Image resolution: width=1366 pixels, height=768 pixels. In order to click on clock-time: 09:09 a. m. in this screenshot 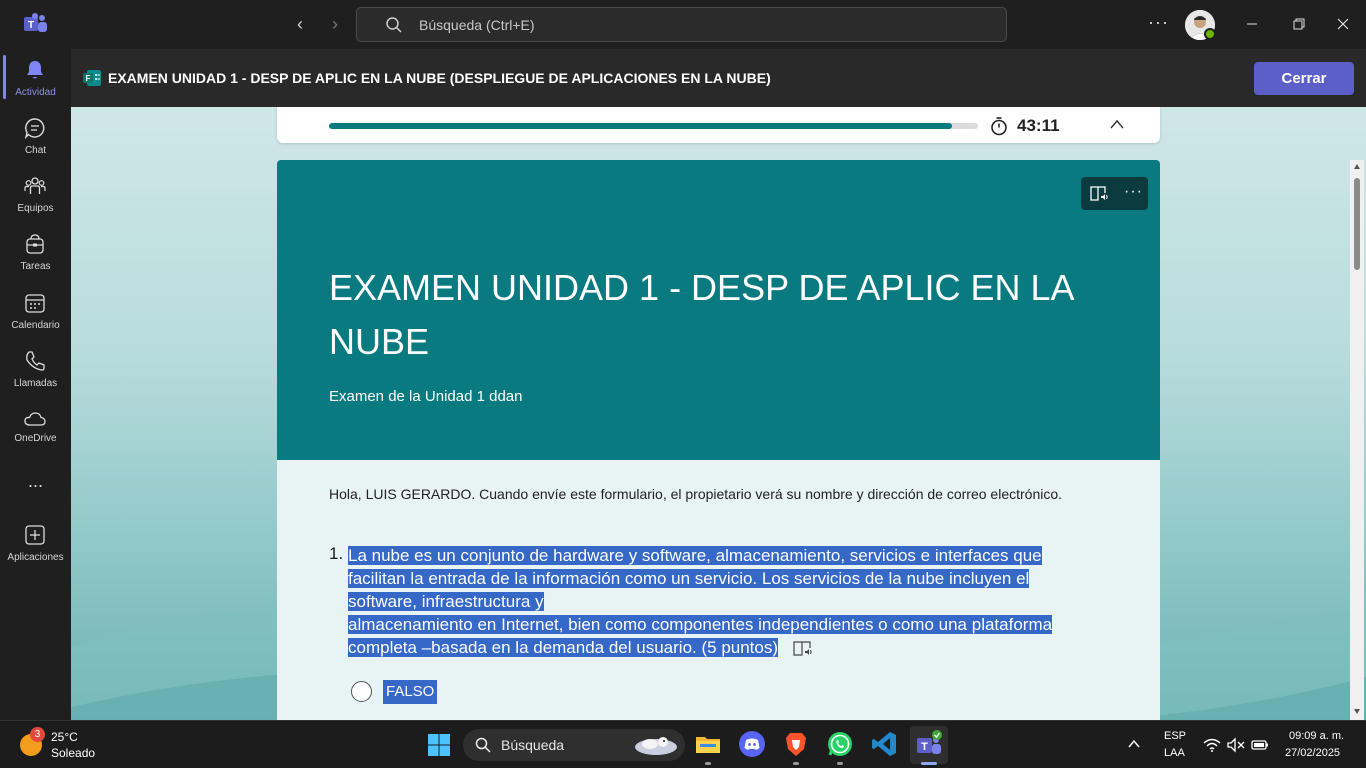, I will do `click(1316, 736)`.